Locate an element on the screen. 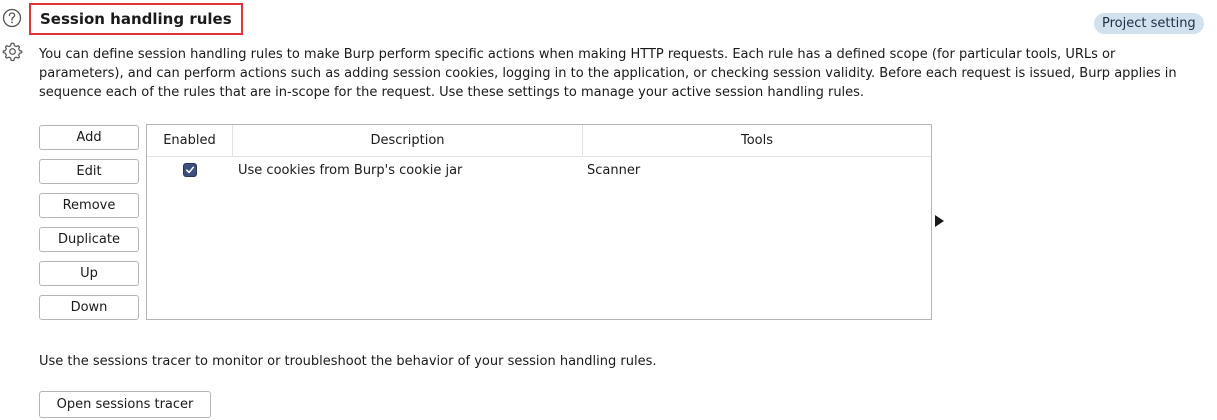 The image size is (1217, 420). duplicate-button: Duplicate is located at coordinates (89, 239).